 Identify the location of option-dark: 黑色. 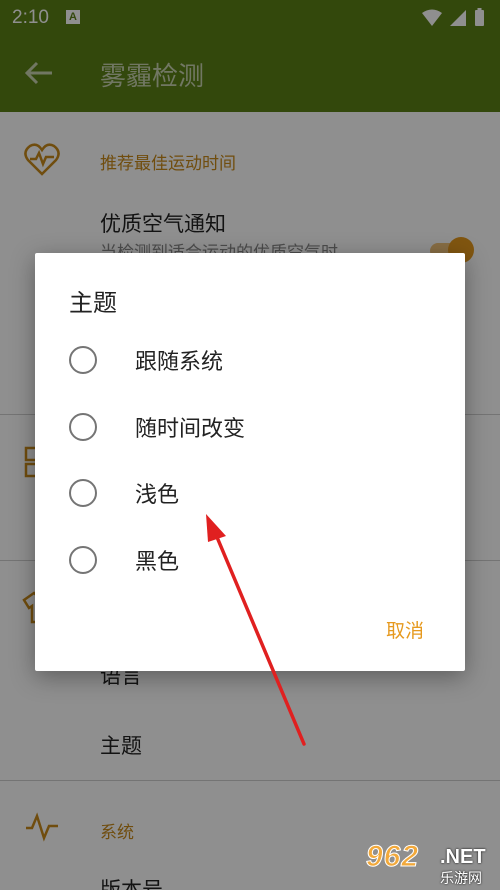
(250, 560).